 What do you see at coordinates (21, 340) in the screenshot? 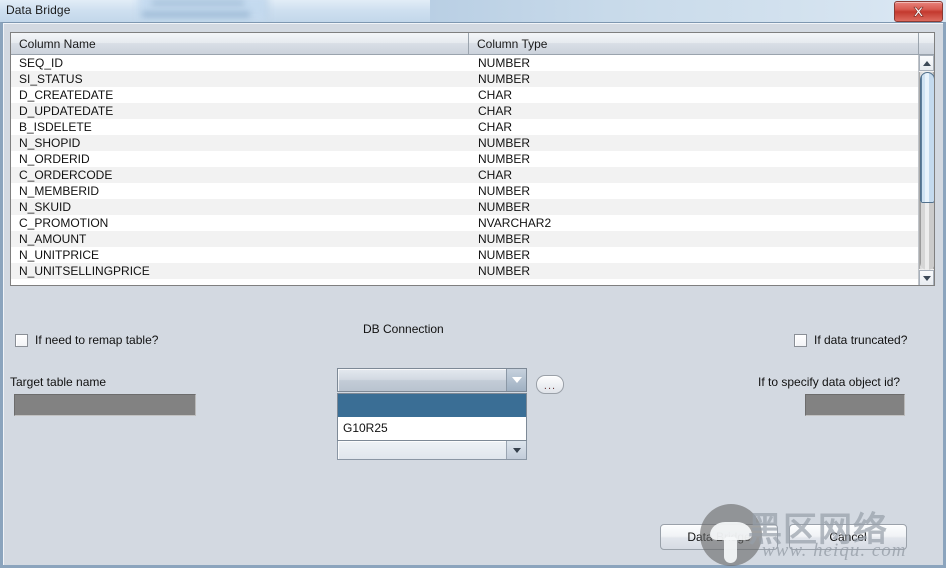
I see `remap-table-checkbox` at bounding box center [21, 340].